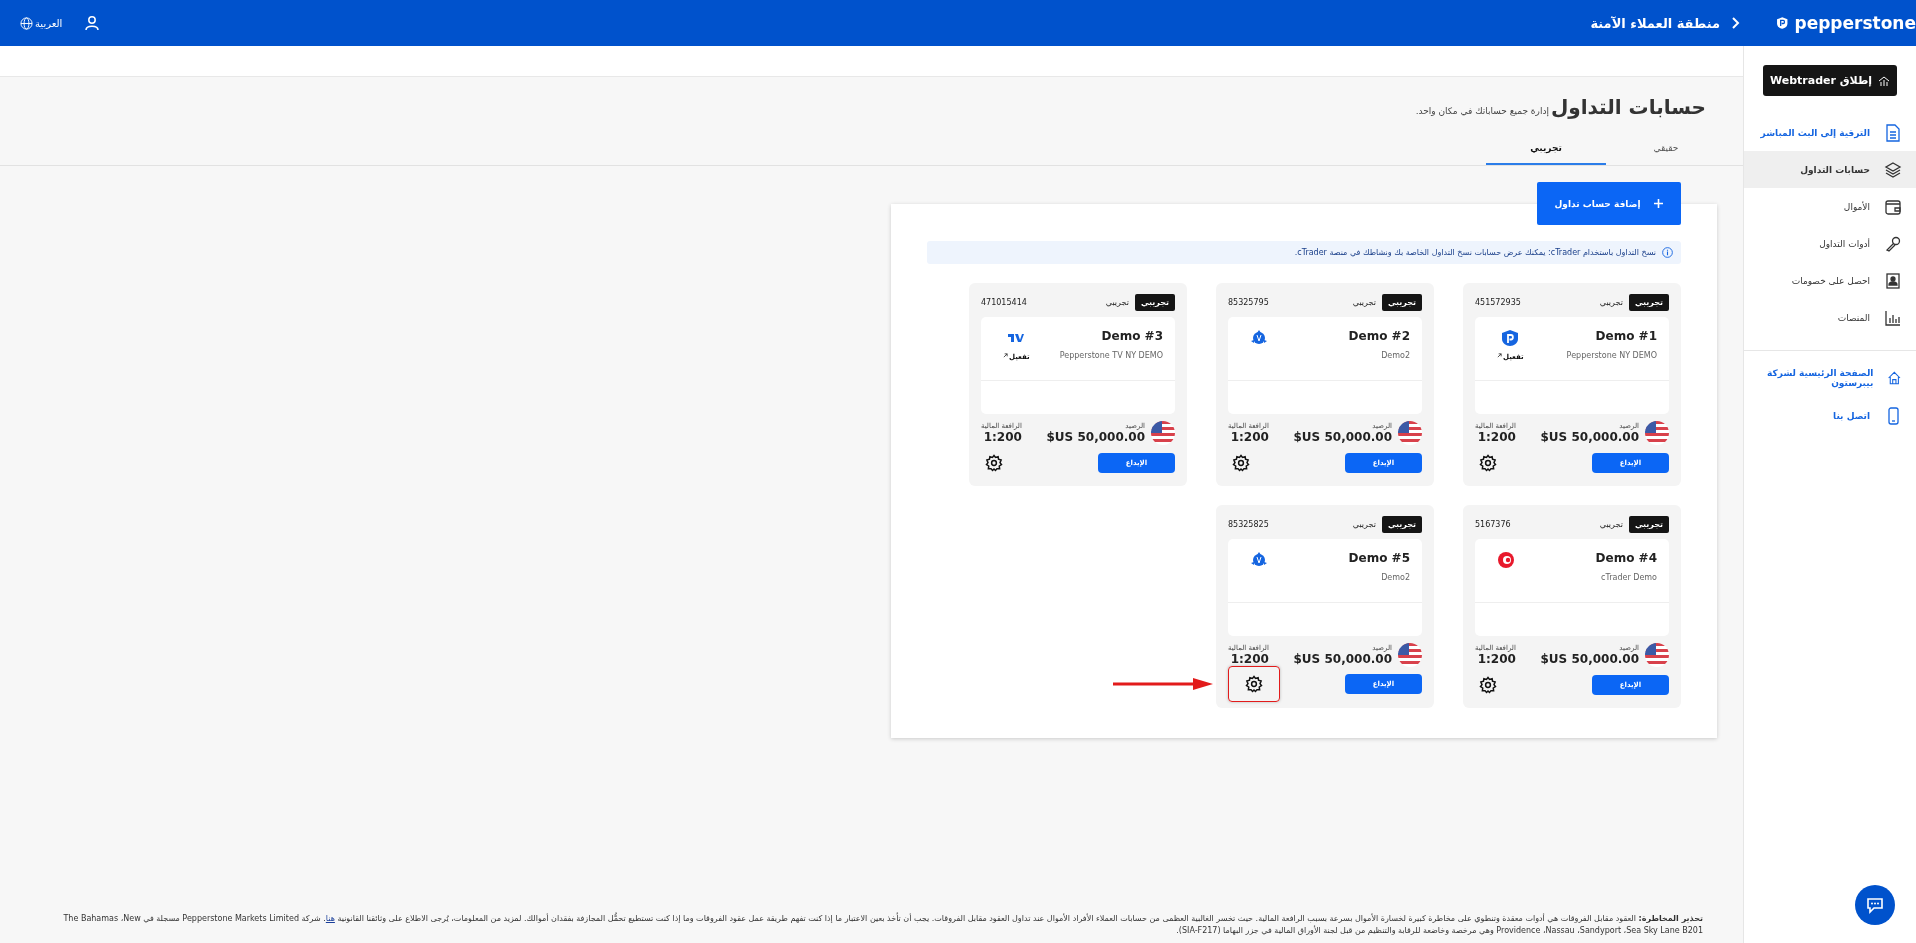  Describe the element at coordinates (1893, 317) in the screenshot. I see `bar-chart-icon` at that location.